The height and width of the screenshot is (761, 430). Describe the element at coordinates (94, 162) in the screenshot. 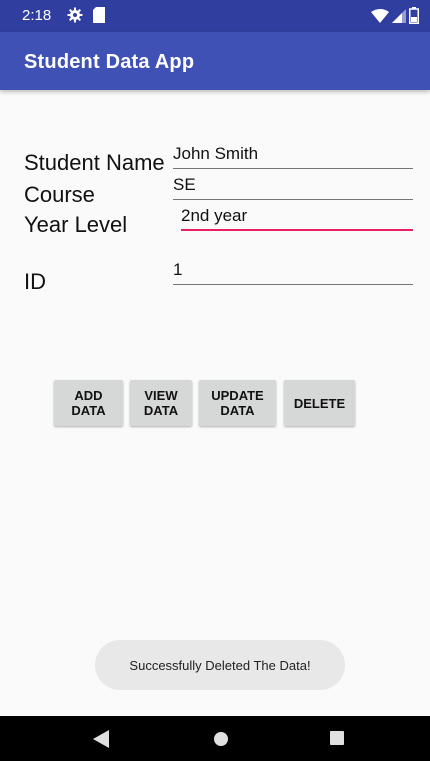

I see `student-name-label: Student Name` at that location.